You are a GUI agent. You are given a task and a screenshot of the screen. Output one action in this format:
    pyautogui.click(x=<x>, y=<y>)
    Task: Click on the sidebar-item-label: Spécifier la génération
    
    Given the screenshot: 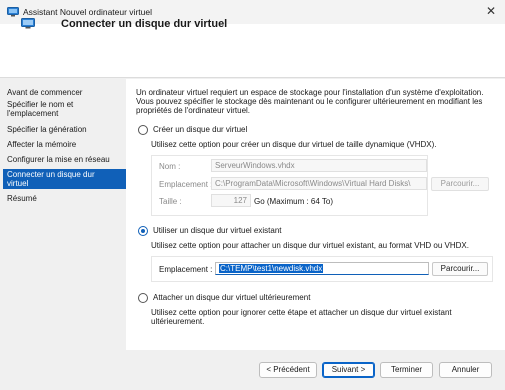 What is the action you would take?
    pyautogui.click(x=47, y=129)
    